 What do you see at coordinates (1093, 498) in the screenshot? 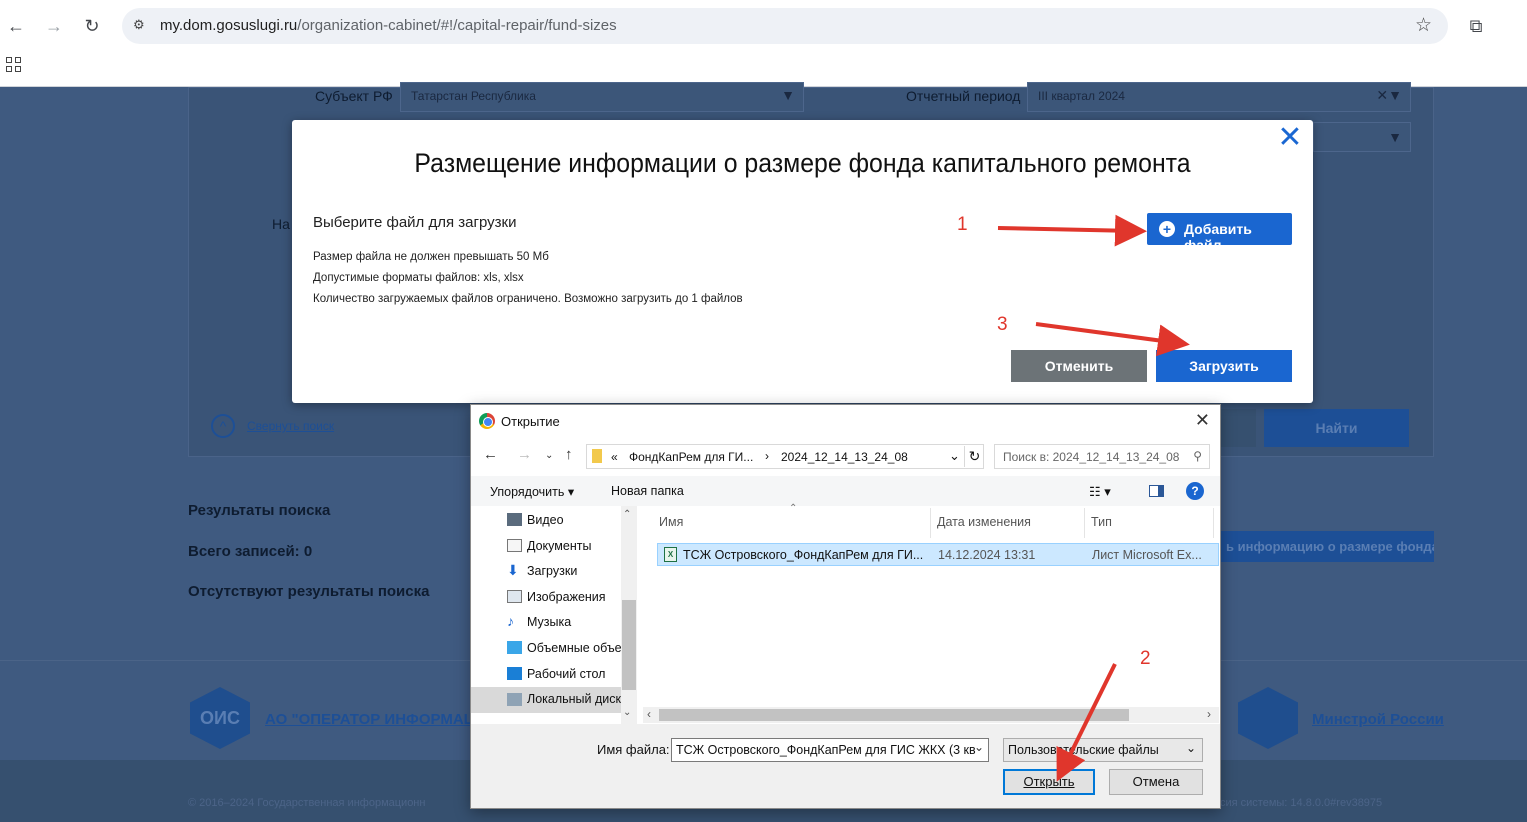
I see `annotation-arrows` at bounding box center [1093, 498].